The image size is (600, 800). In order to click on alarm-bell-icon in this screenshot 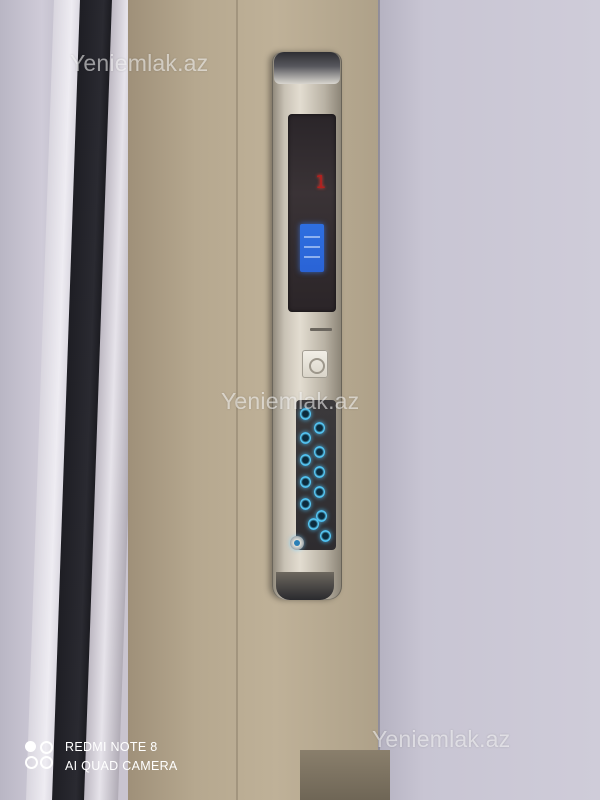, I will do `click(297, 543)`.